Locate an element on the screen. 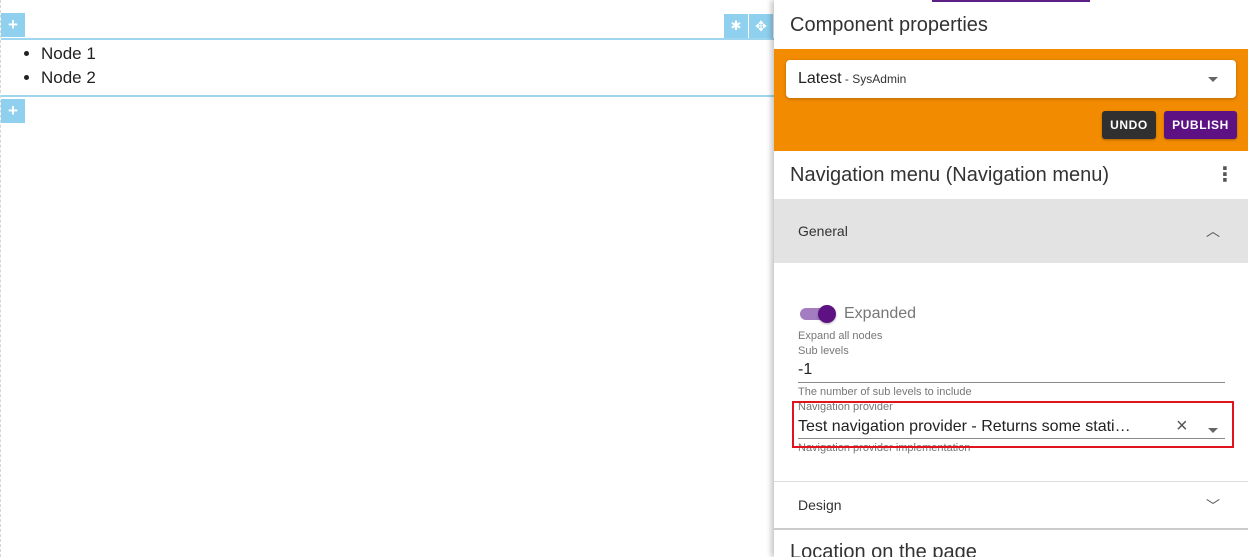 This screenshot has width=1248, height=557. version-user-text: - SysAdmin is located at coordinates (874, 79).